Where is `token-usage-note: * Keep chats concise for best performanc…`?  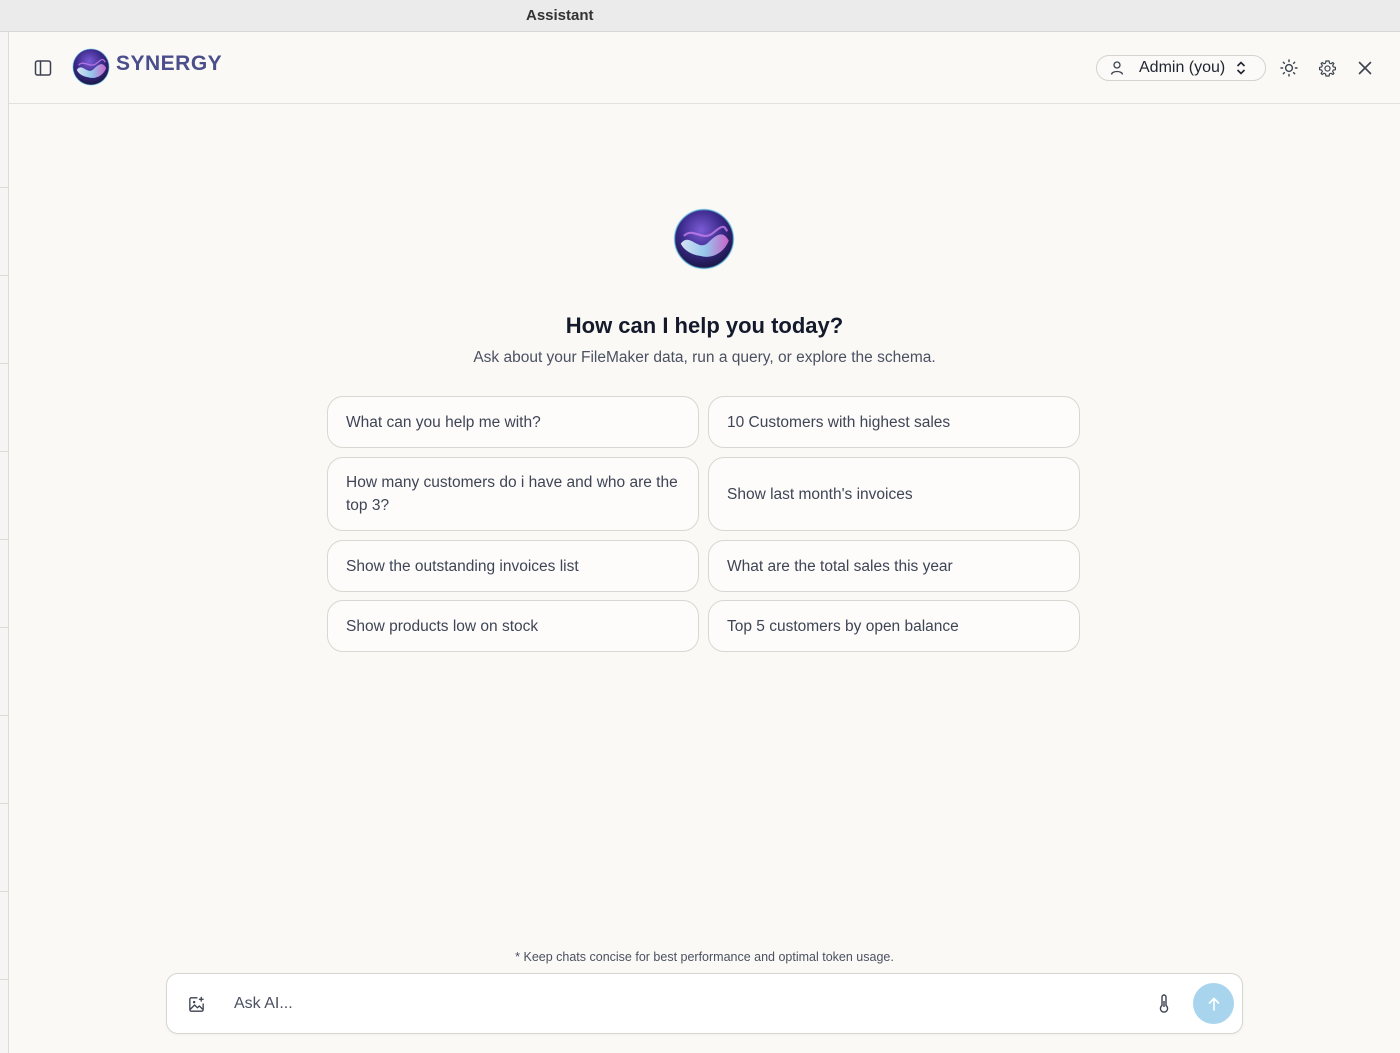
token-usage-note: * Keep chats concise for best performanc… is located at coordinates (704, 957).